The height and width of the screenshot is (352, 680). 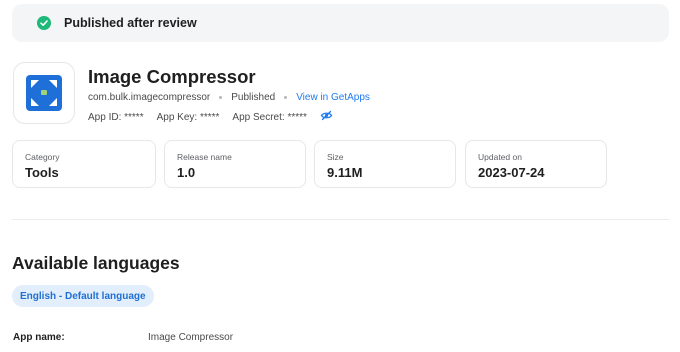 I want to click on app-id: App ID: *****, so click(x=116, y=117).